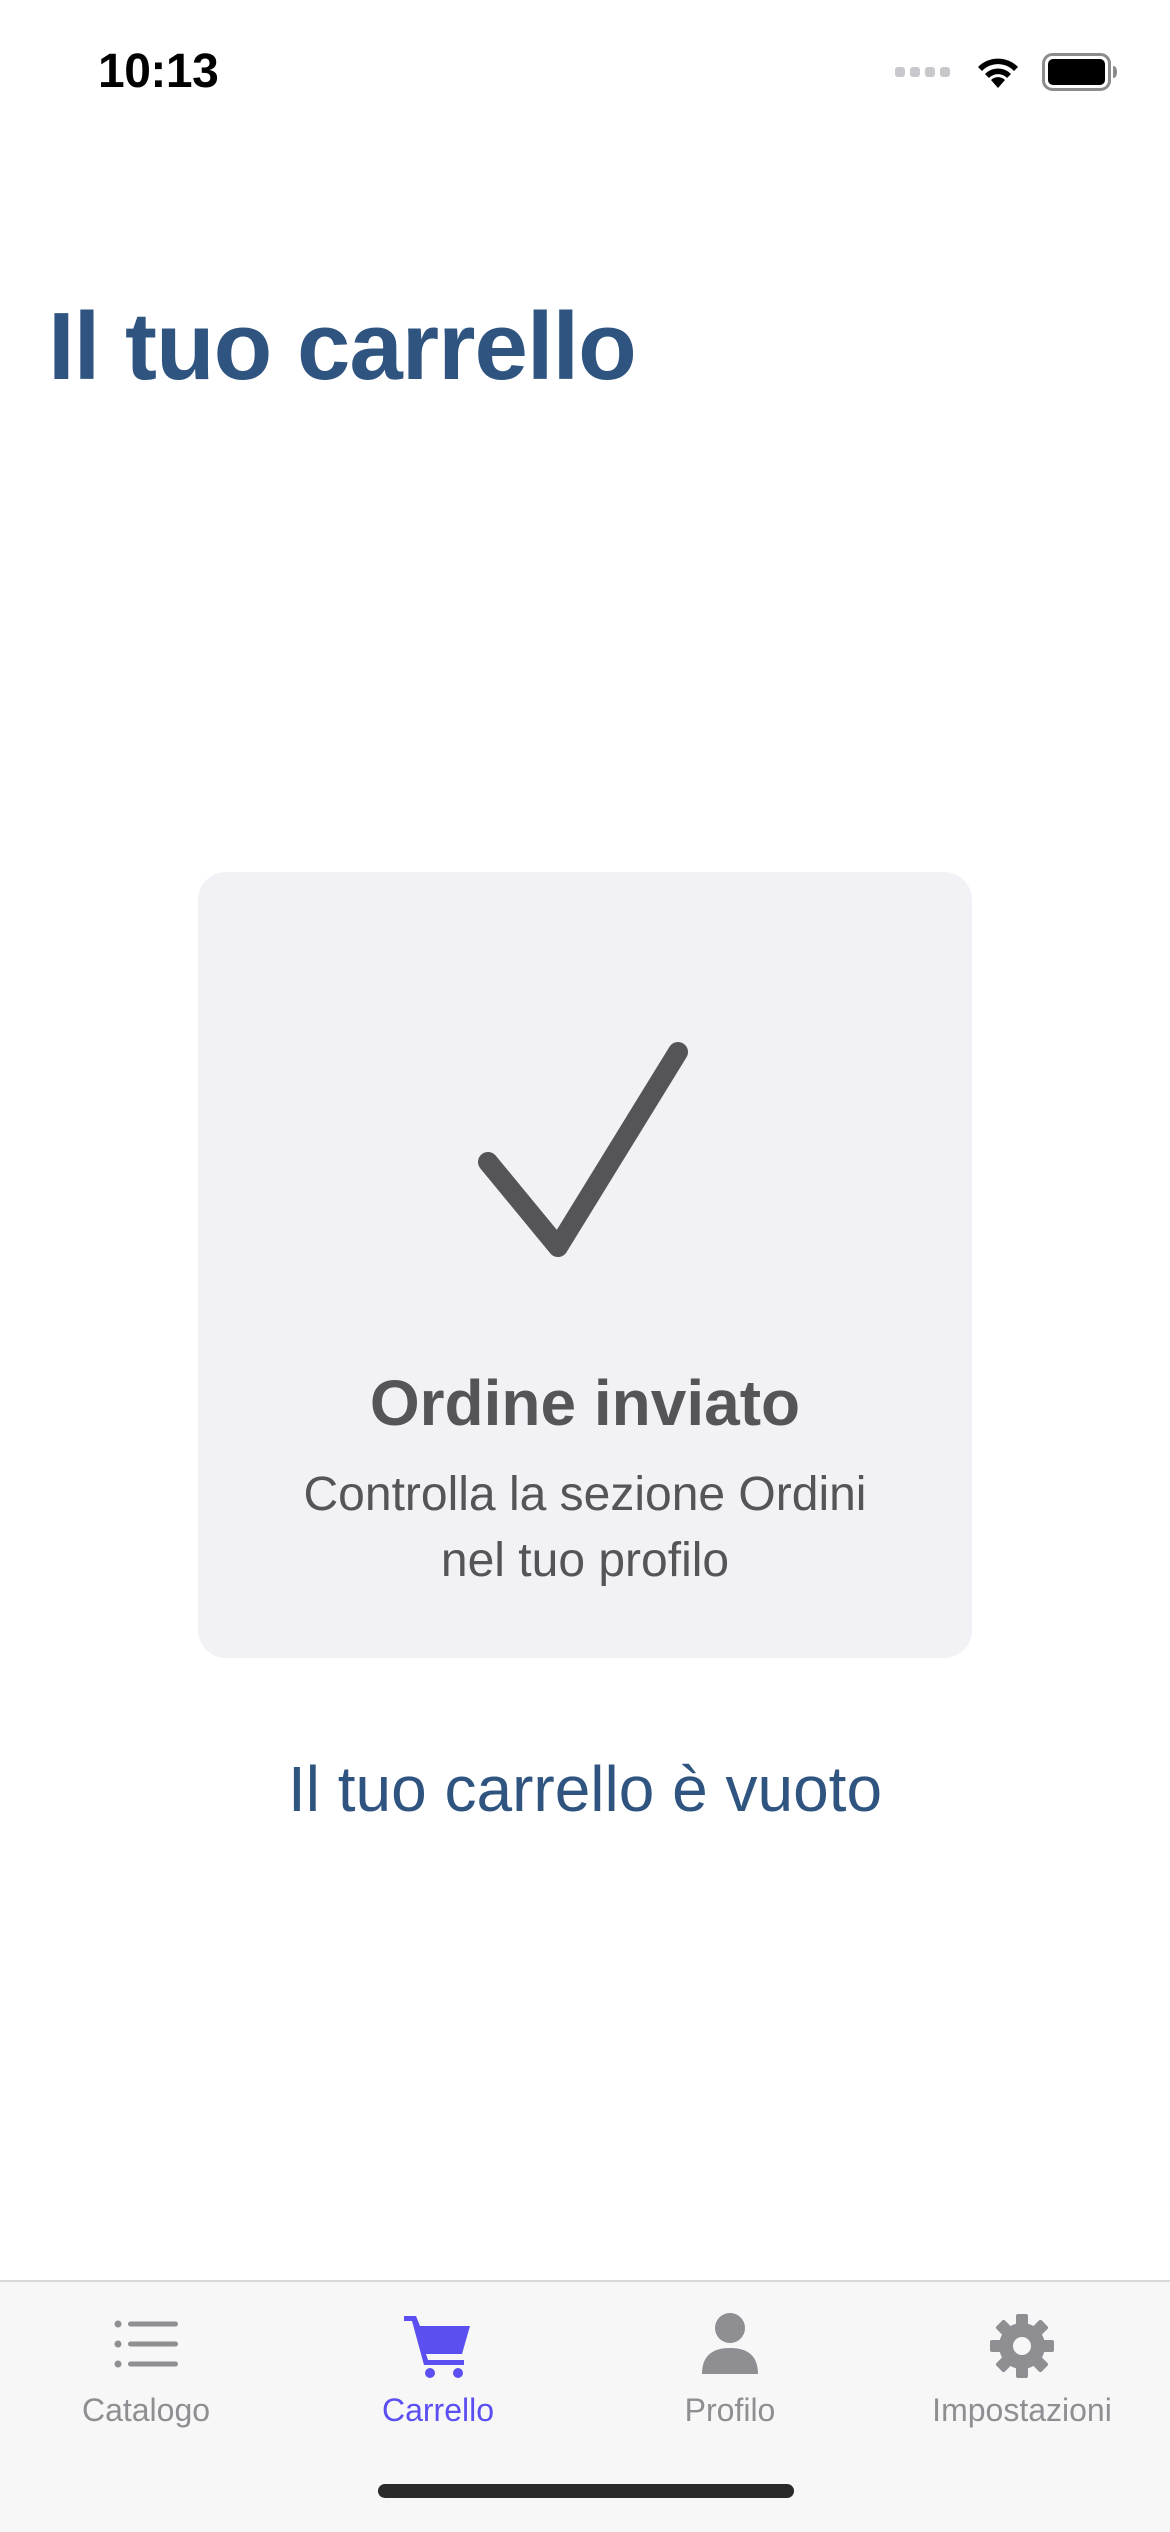  I want to click on cart-icon, so click(437, 2347).